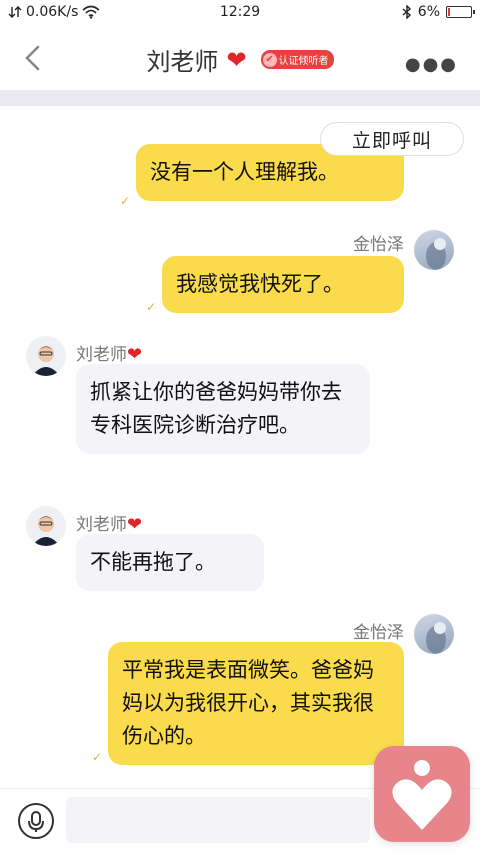  I want to click on battery-percent: 6%, so click(428, 12).